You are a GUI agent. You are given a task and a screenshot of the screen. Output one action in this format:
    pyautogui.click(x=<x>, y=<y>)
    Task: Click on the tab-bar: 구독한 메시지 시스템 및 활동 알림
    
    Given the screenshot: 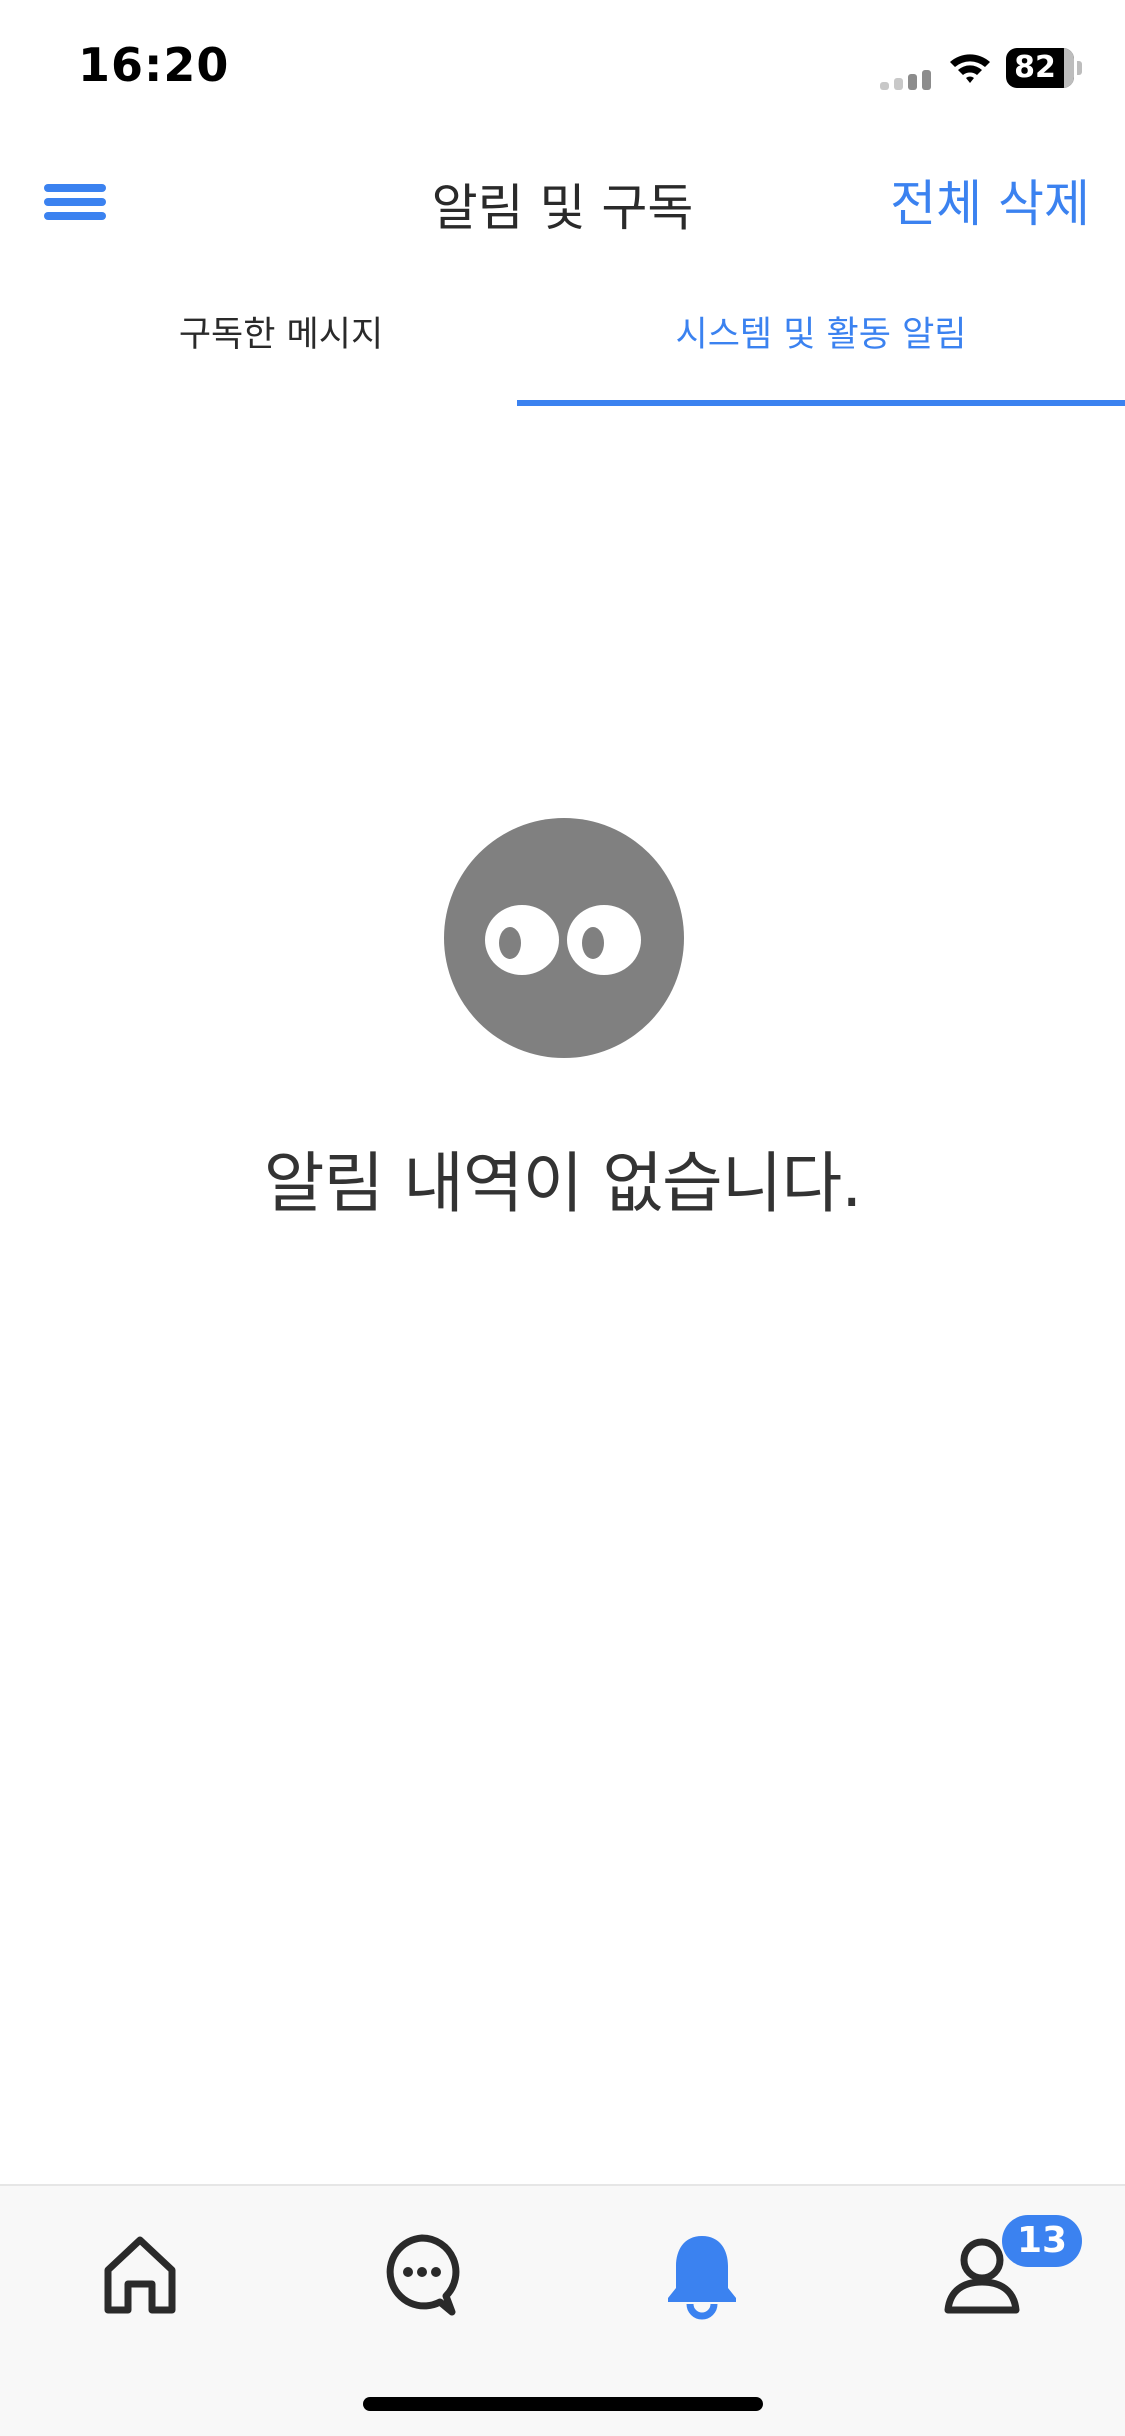 What is the action you would take?
    pyautogui.click(x=562, y=349)
    